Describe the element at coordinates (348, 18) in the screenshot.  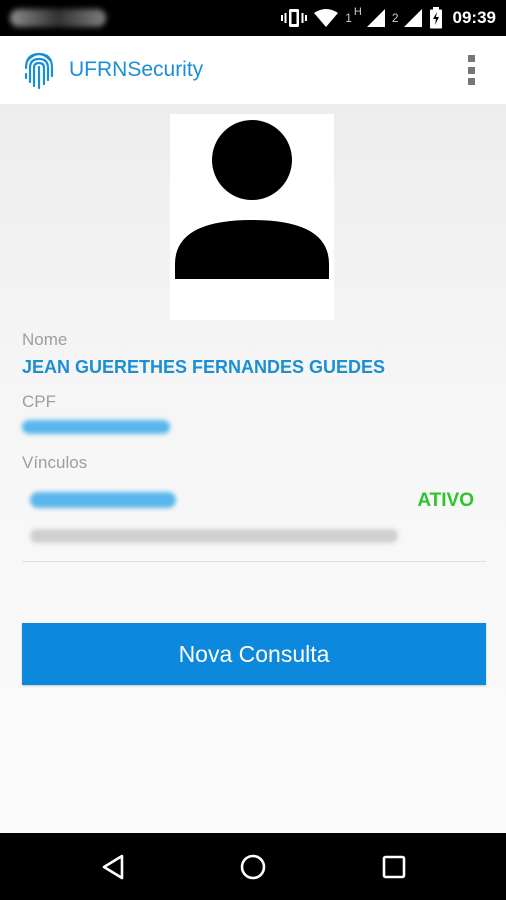
I see `sim1-label: 1` at that location.